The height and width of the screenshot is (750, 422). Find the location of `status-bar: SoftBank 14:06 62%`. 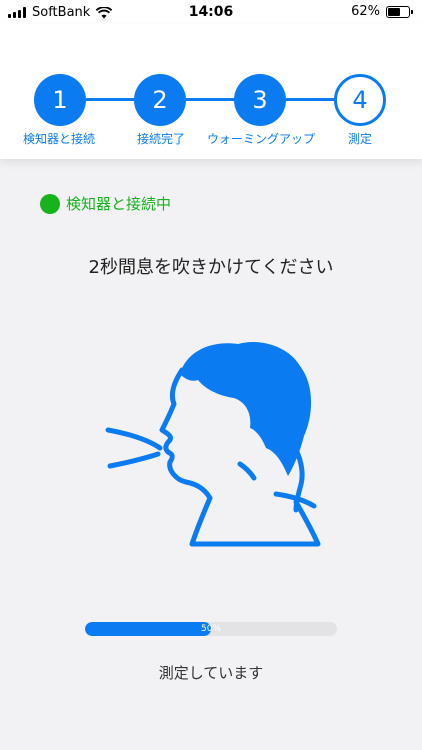

status-bar: SoftBank 14:06 62% is located at coordinates (211, 12).